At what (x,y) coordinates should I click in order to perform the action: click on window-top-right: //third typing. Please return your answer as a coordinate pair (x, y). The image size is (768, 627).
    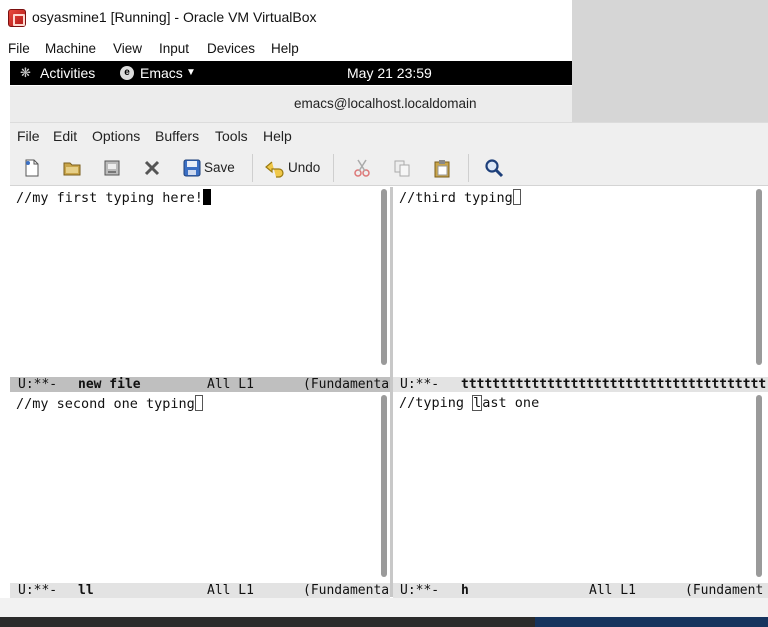
    Looking at the image, I should click on (574, 282).